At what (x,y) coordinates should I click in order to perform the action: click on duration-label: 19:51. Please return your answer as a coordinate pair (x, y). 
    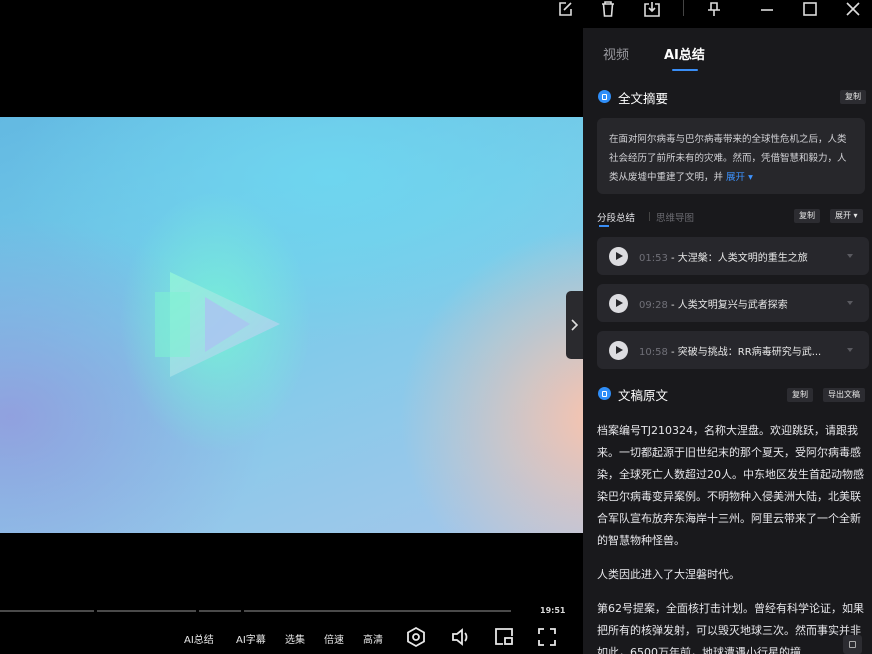
    Looking at the image, I should click on (553, 610).